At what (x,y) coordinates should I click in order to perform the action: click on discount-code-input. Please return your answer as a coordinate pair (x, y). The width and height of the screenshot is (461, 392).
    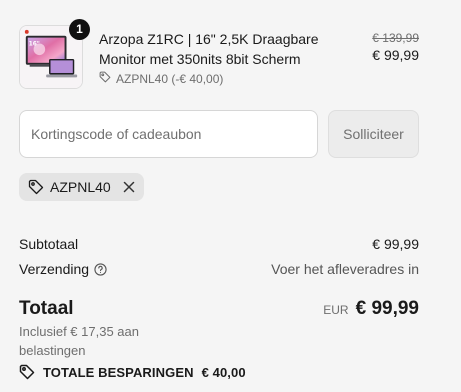
    Looking at the image, I should click on (168, 134).